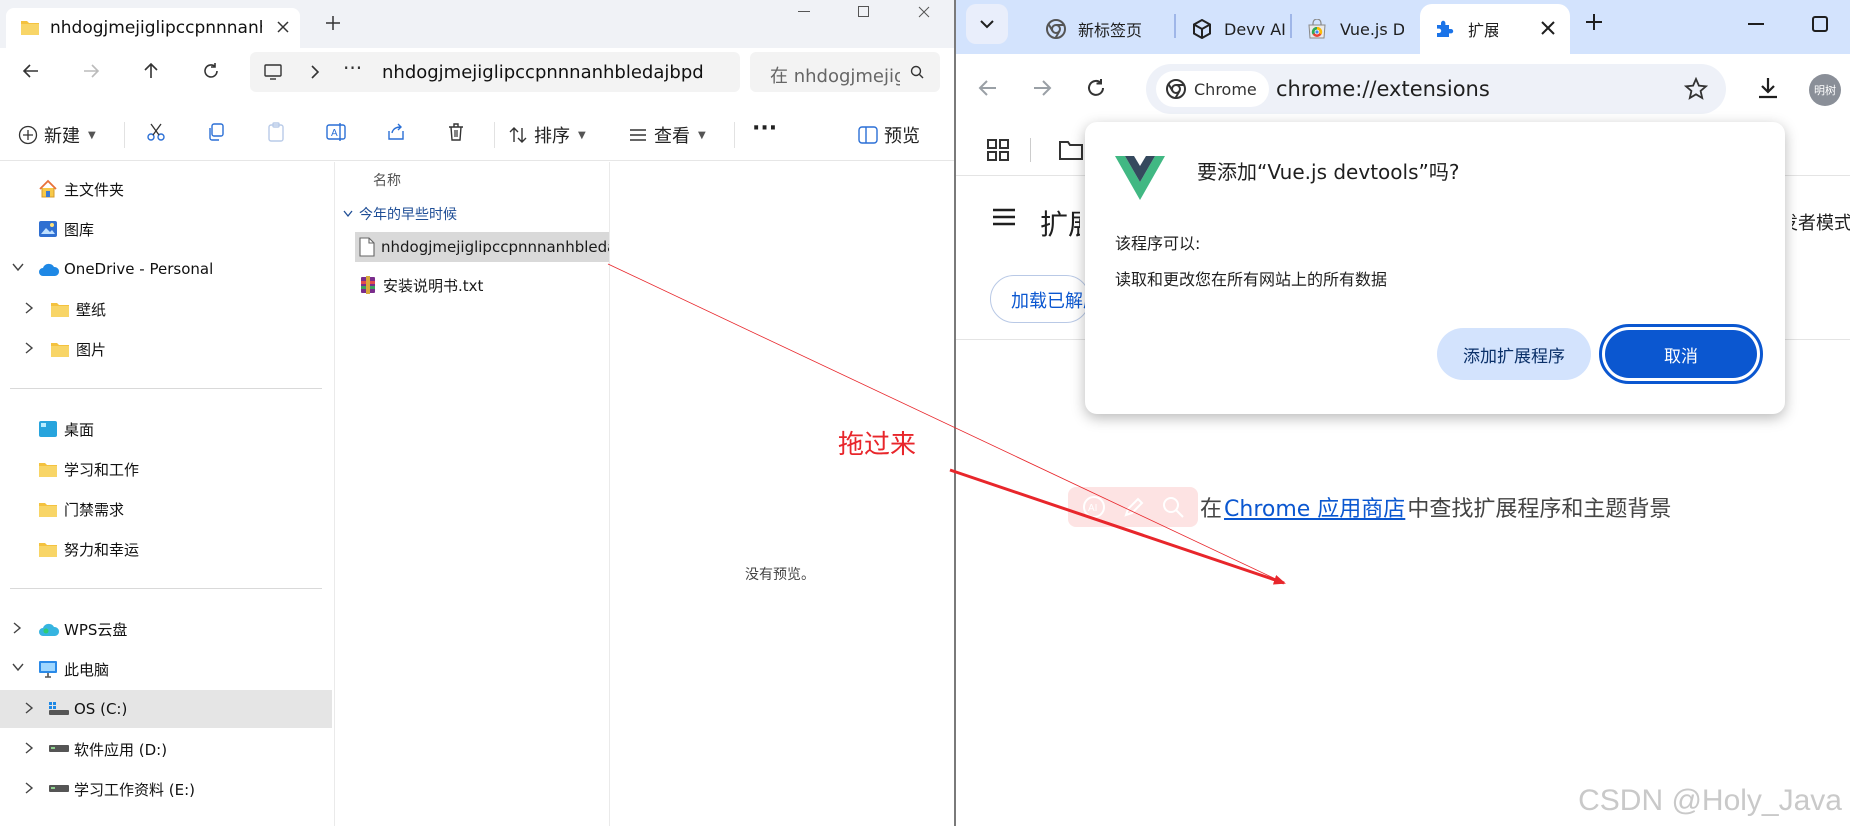  I want to click on nav-item-home: 主文件夹, so click(166, 189).